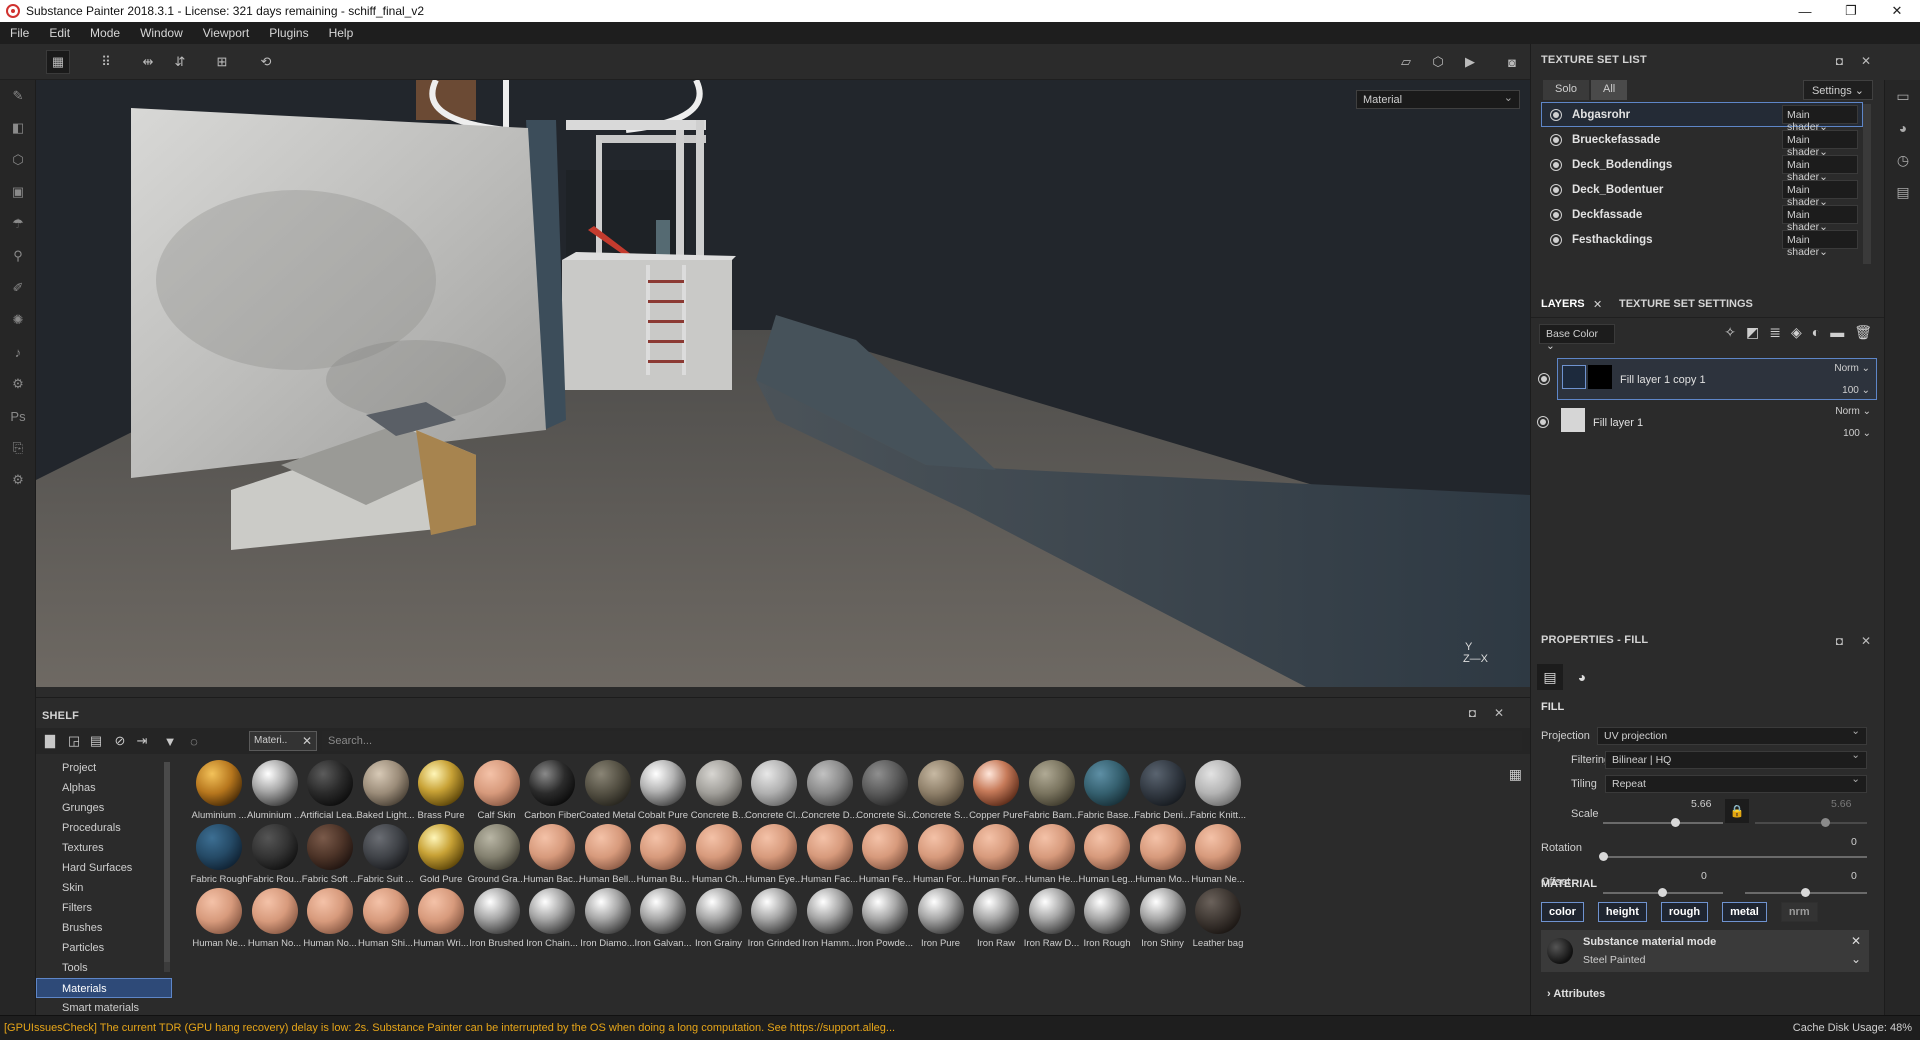 The height and width of the screenshot is (1040, 1920). Describe the element at coordinates (1562, 912) in the screenshot. I see `channel-color-button: color` at that location.